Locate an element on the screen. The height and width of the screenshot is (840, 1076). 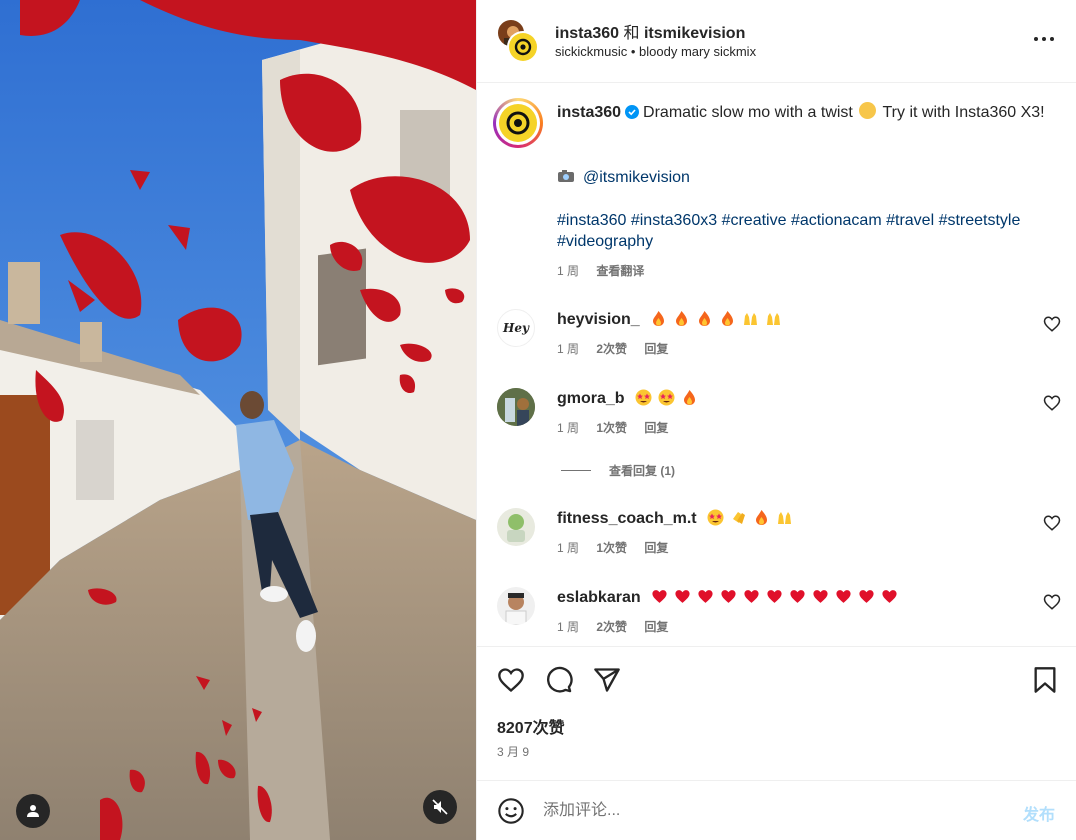
comment-username: gmora_b is located at coordinates (591, 398).